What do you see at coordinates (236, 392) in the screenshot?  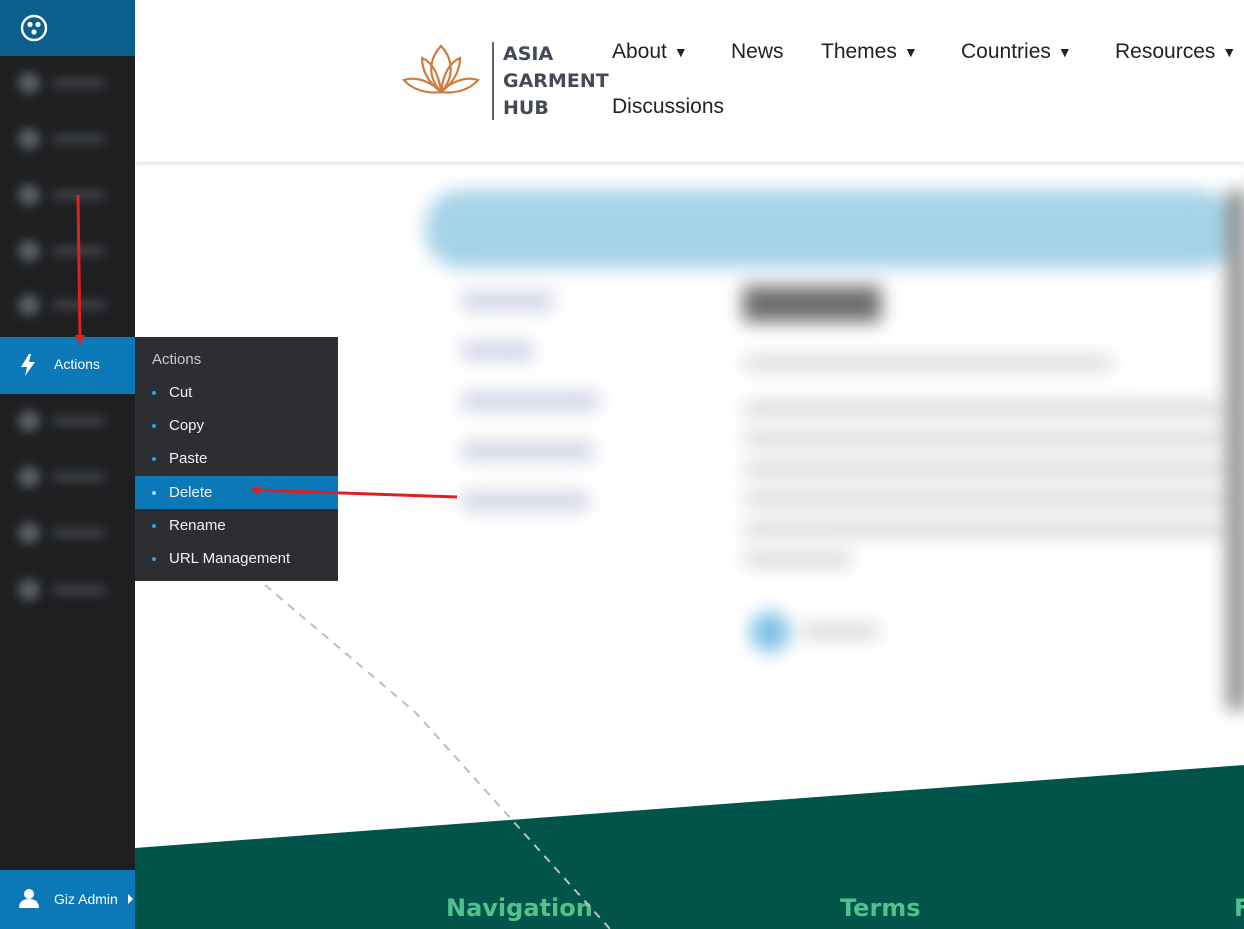 I see `menu-item-cut: Cut` at bounding box center [236, 392].